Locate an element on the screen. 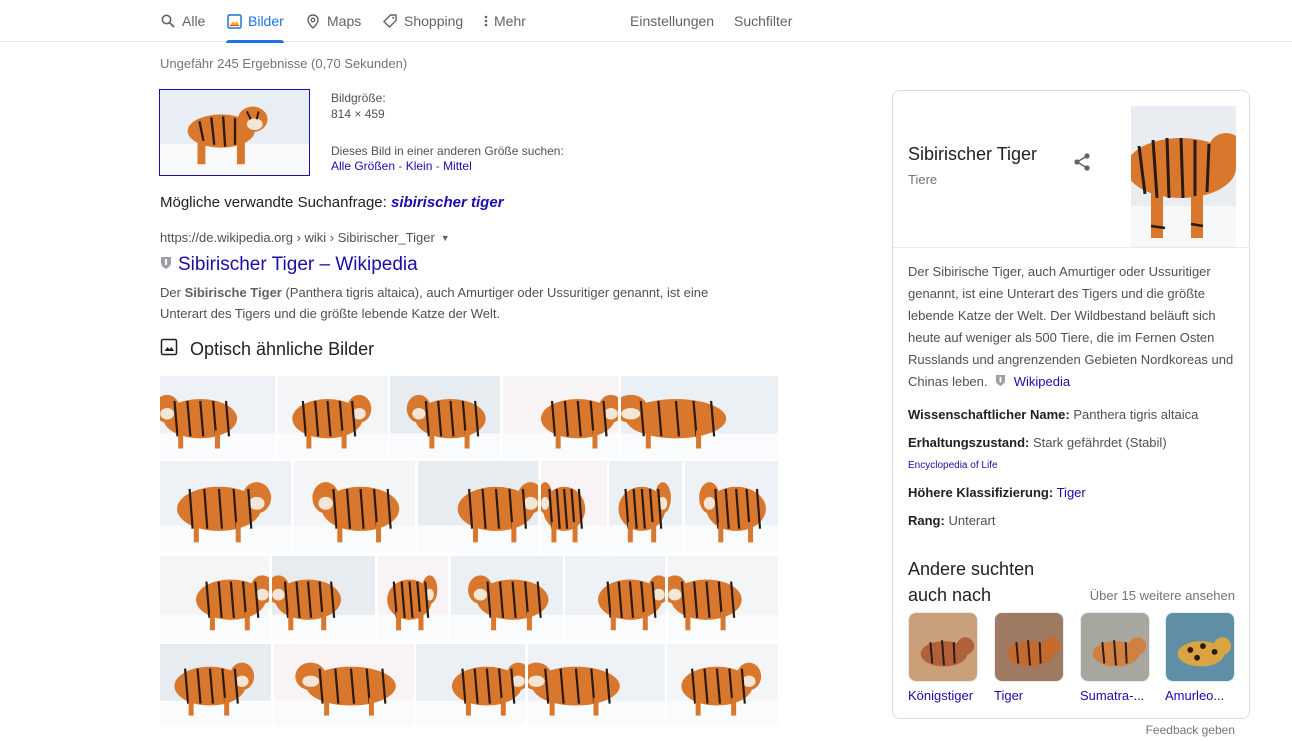  size-medium-link: Mittel is located at coordinates (457, 166).